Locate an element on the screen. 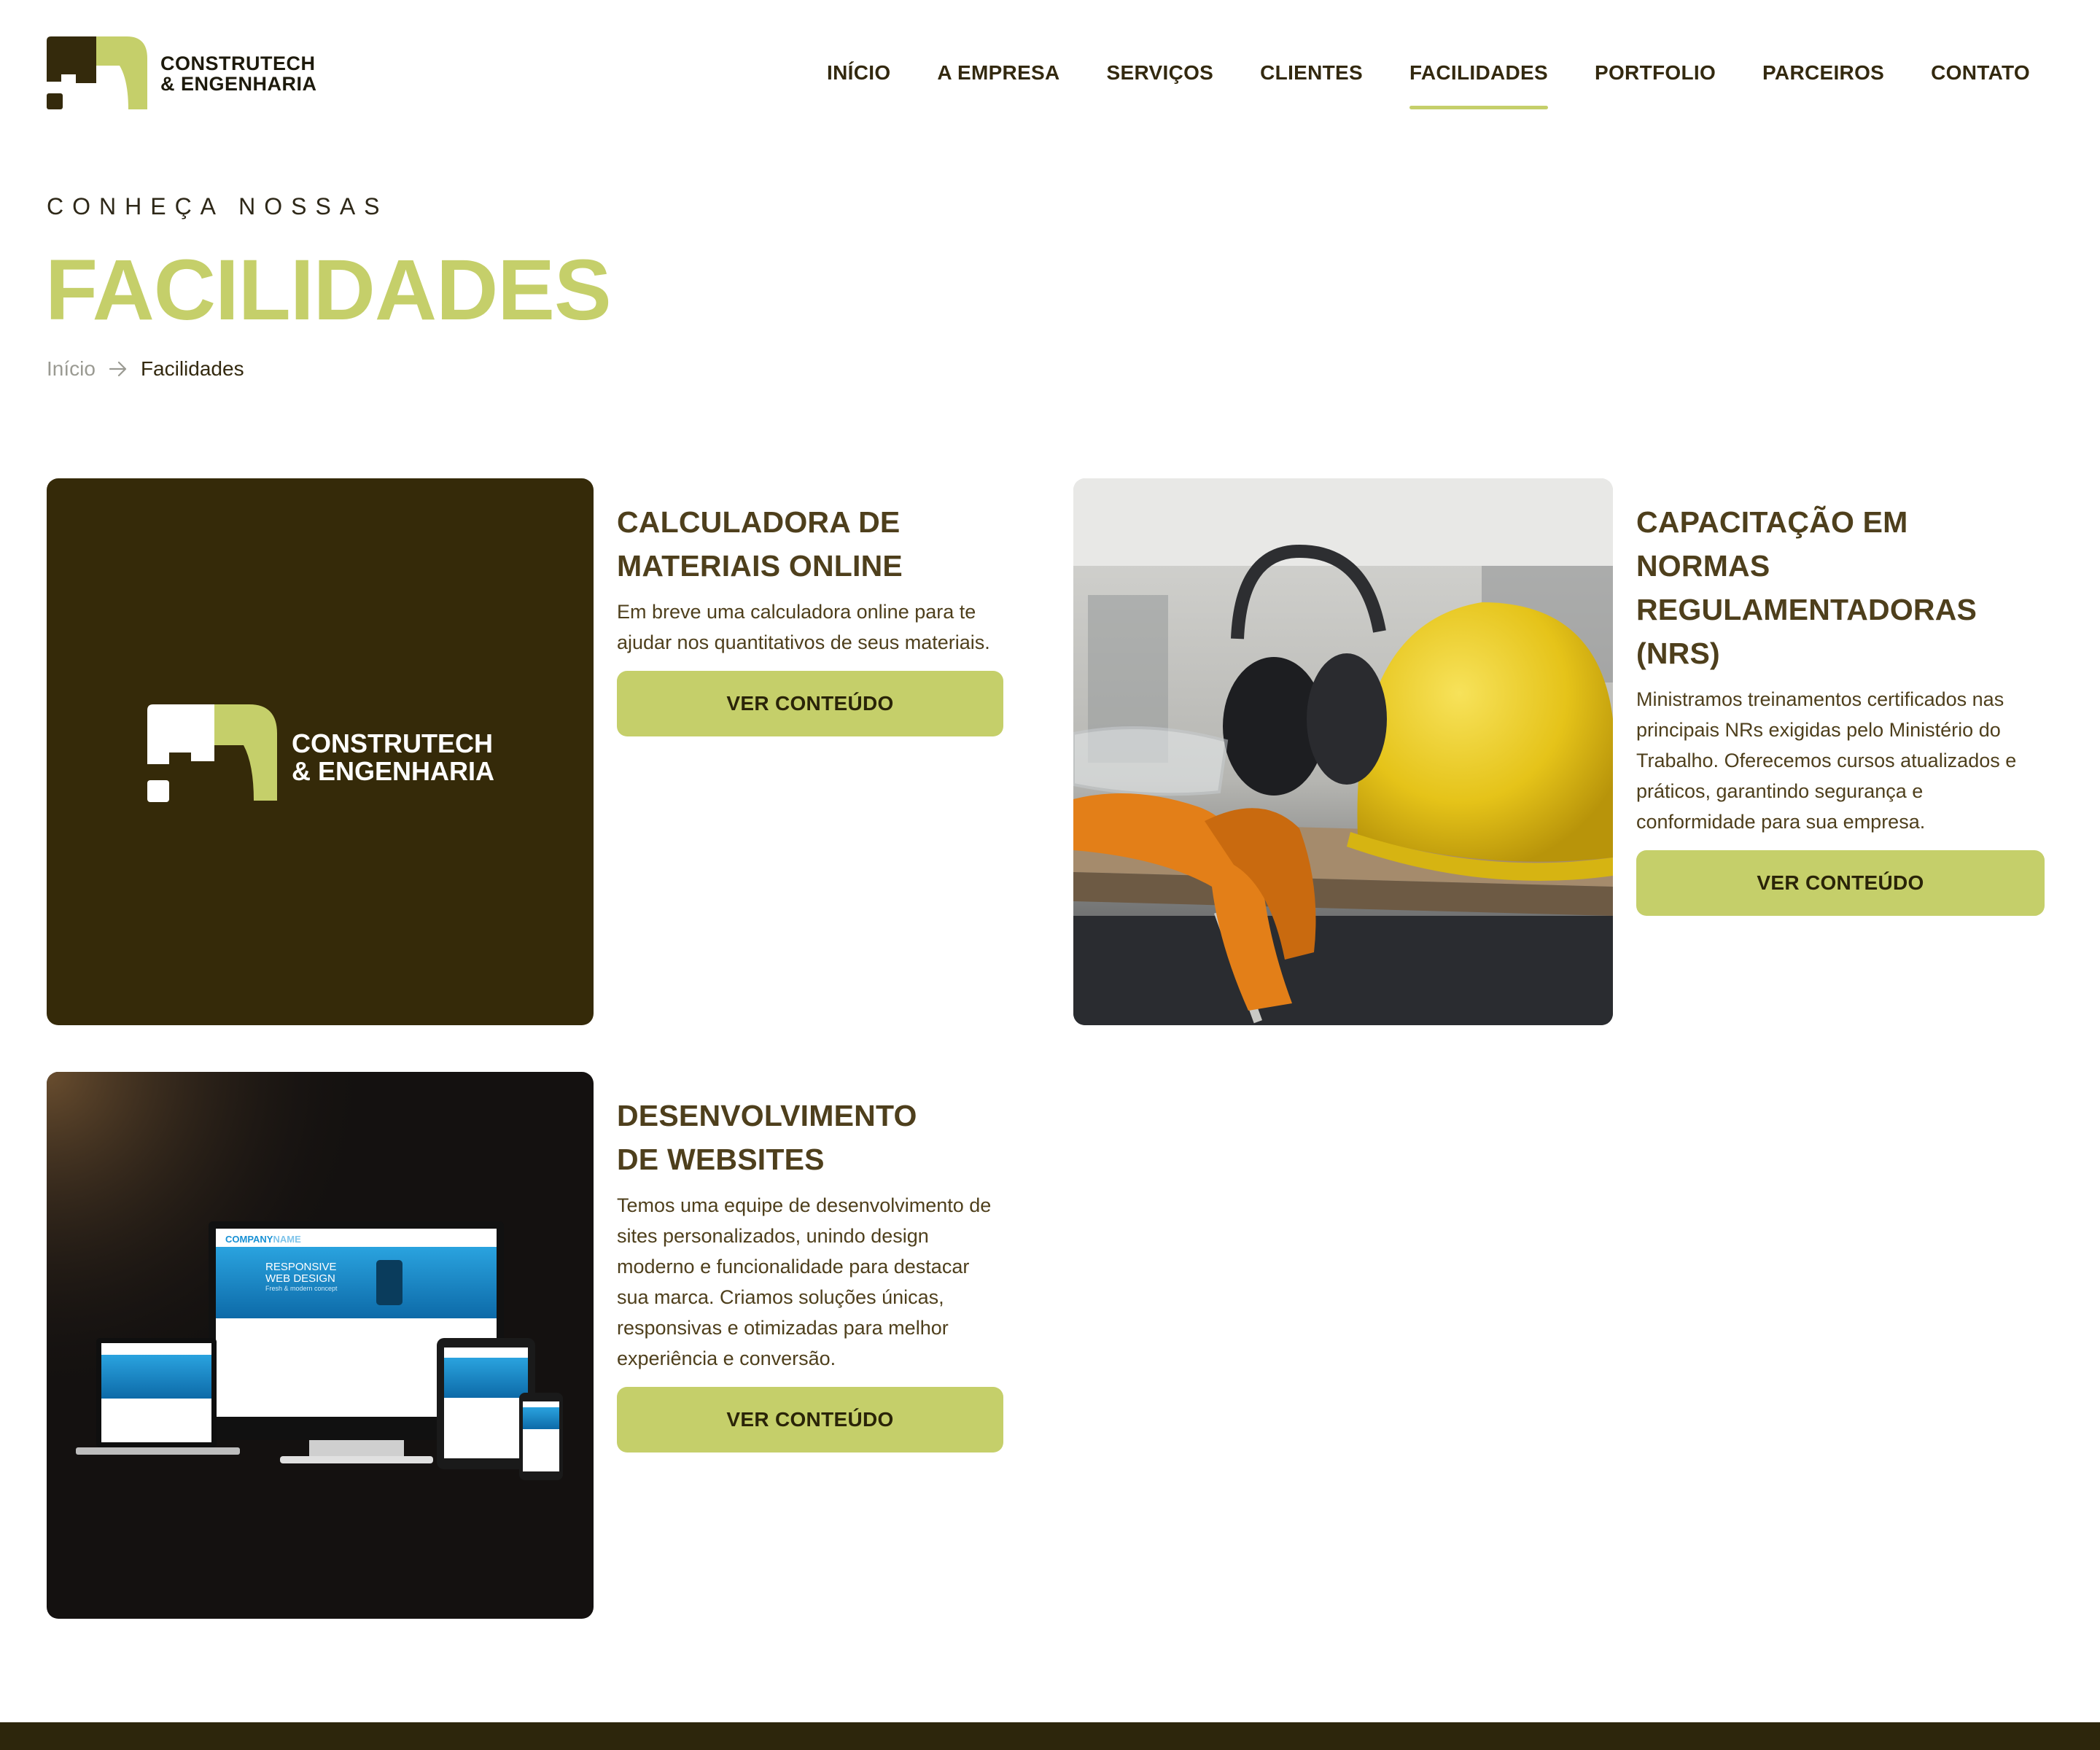 The image size is (2100, 1750). safety-equipment-photo is located at coordinates (1343, 751).